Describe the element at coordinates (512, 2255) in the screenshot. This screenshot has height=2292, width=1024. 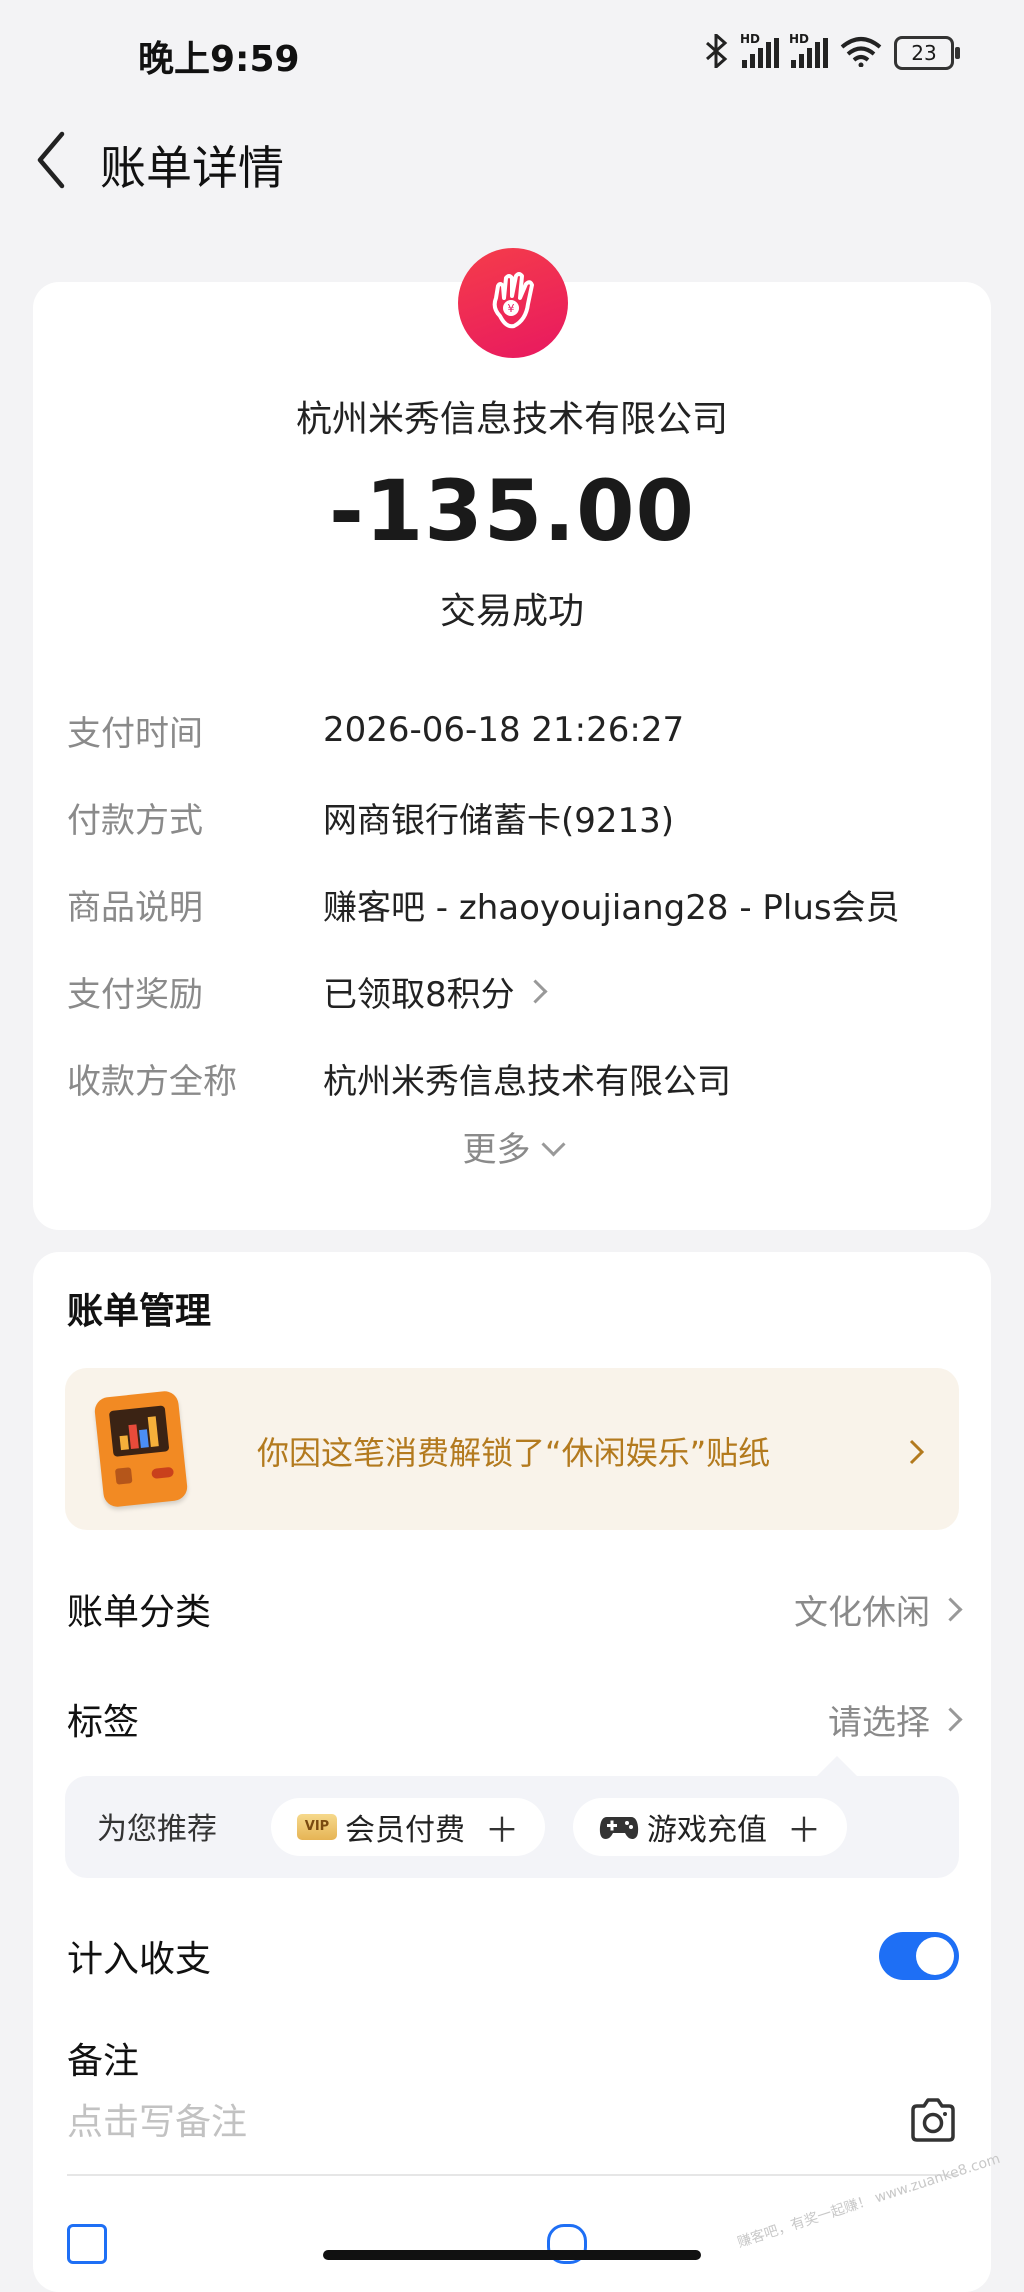
I see `home-indicator` at that location.